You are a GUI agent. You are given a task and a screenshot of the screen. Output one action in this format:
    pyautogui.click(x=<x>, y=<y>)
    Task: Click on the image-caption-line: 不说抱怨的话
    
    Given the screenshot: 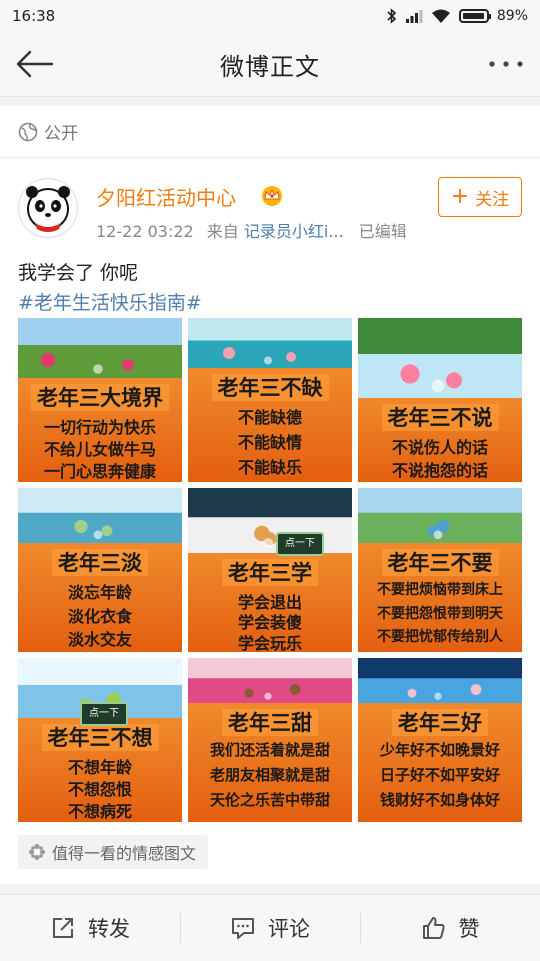 What is the action you would take?
    pyautogui.click(x=439, y=470)
    